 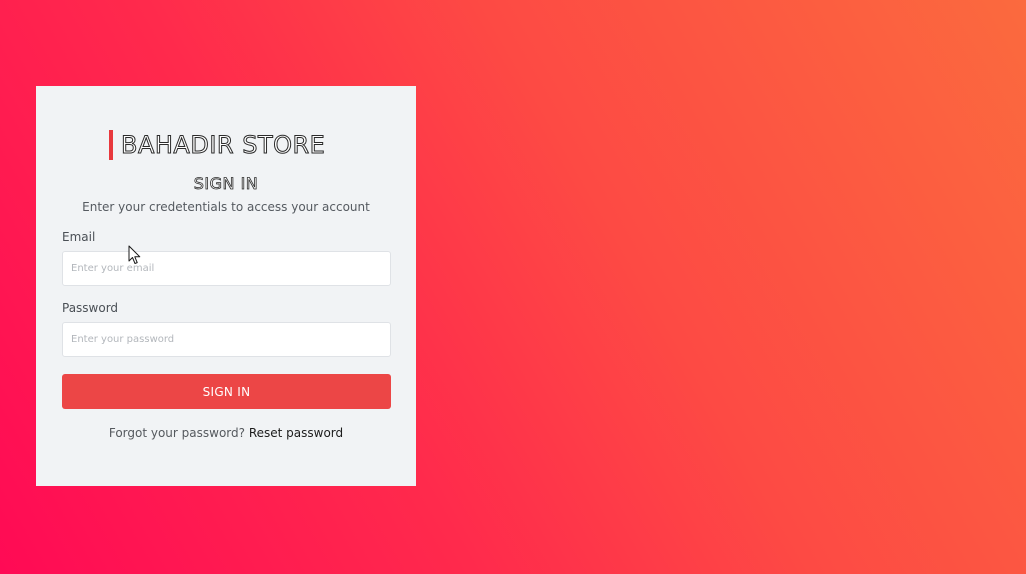 I want to click on forgot-password-text: Forgot your password?, so click(x=176, y=433).